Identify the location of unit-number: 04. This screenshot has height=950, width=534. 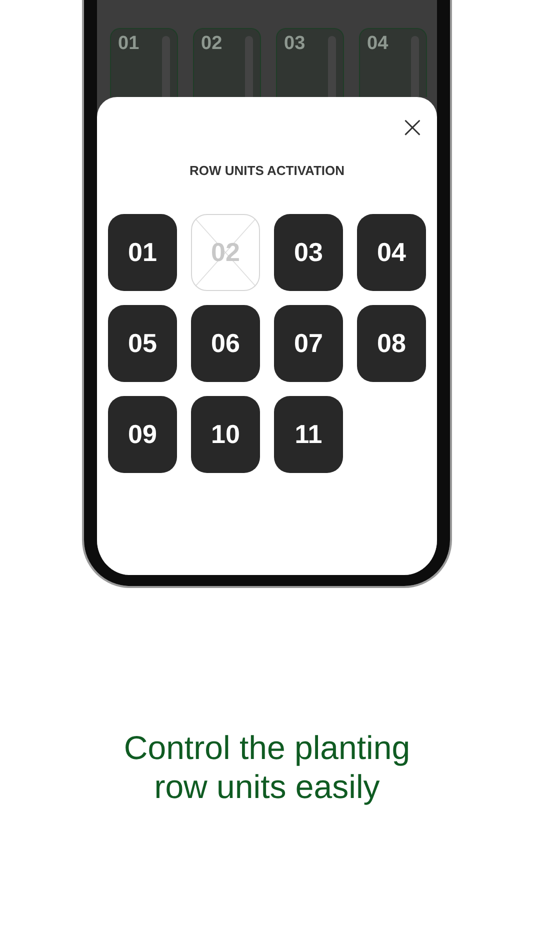
(377, 44).